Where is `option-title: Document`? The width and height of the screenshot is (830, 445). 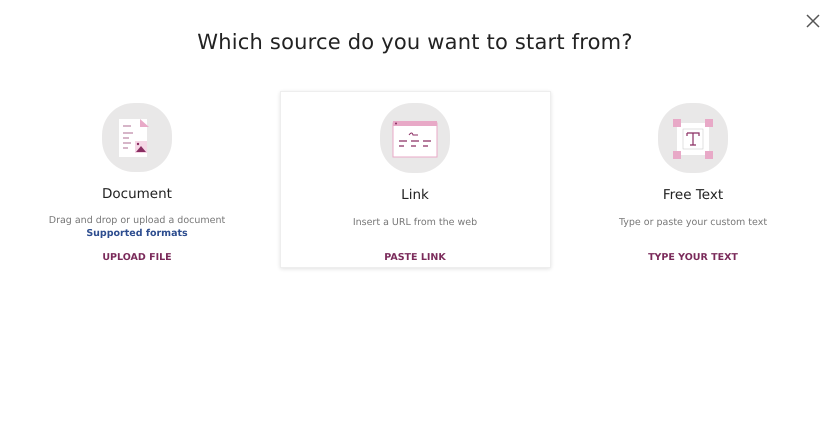 option-title: Document is located at coordinates (137, 194).